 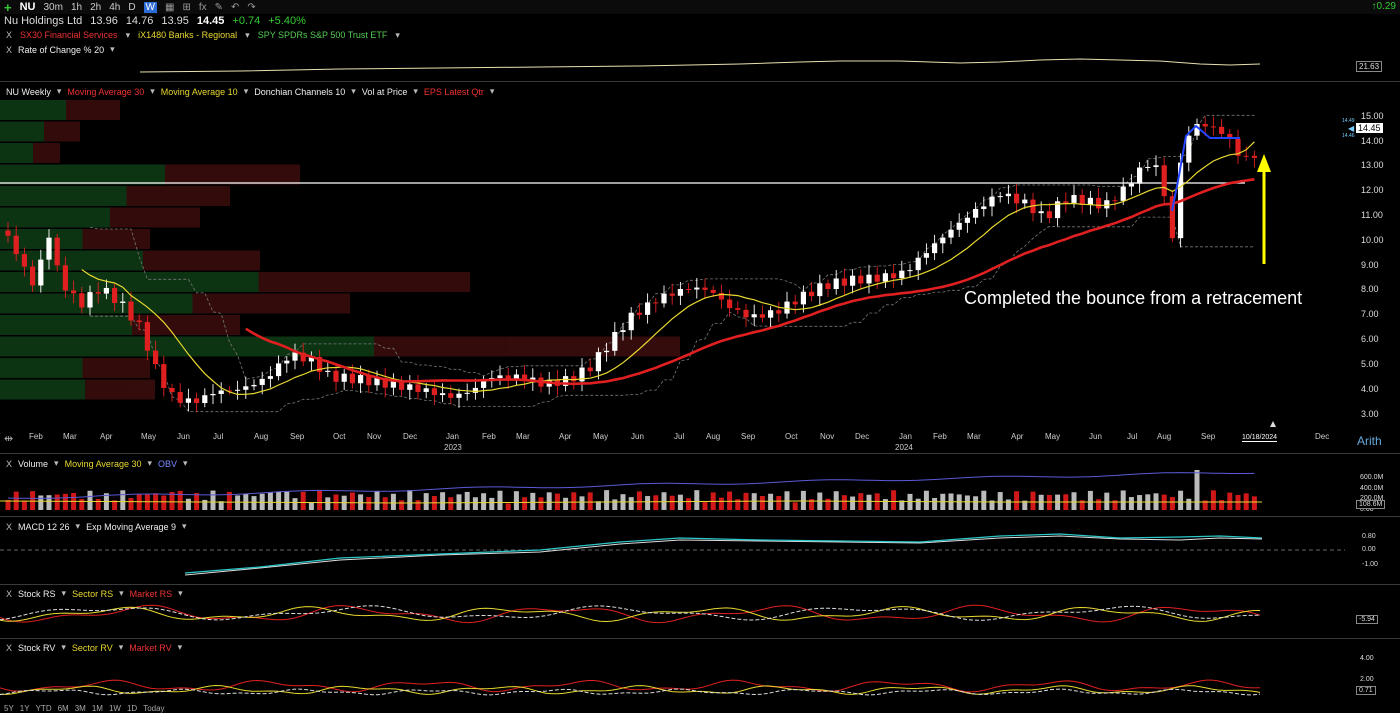 I want to click on add-icon: +, so click(x=8, y=7).